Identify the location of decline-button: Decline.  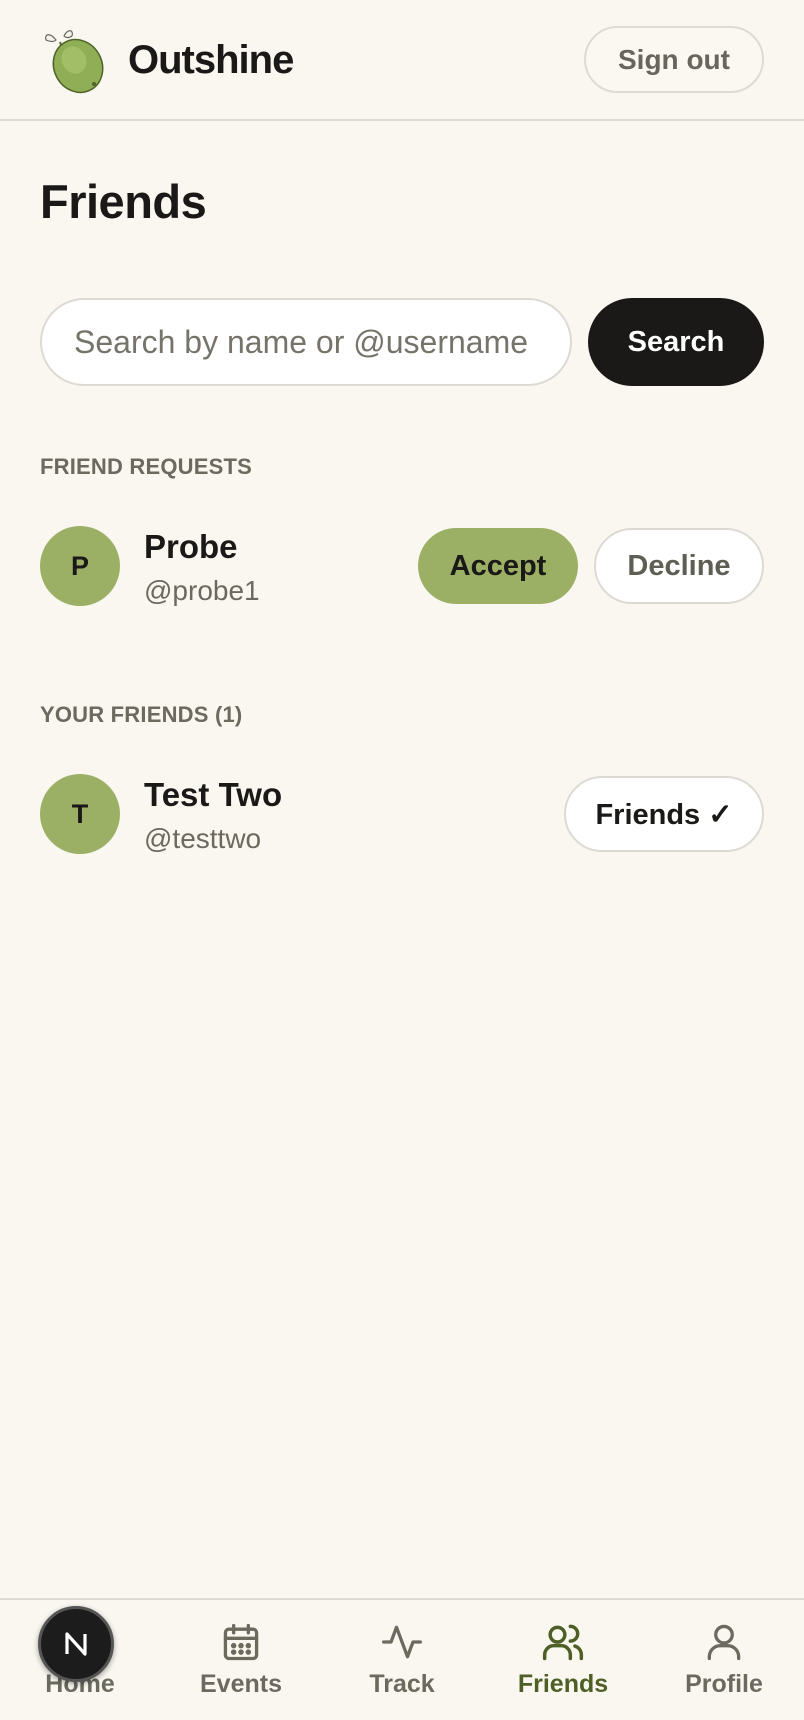
(679, 566).